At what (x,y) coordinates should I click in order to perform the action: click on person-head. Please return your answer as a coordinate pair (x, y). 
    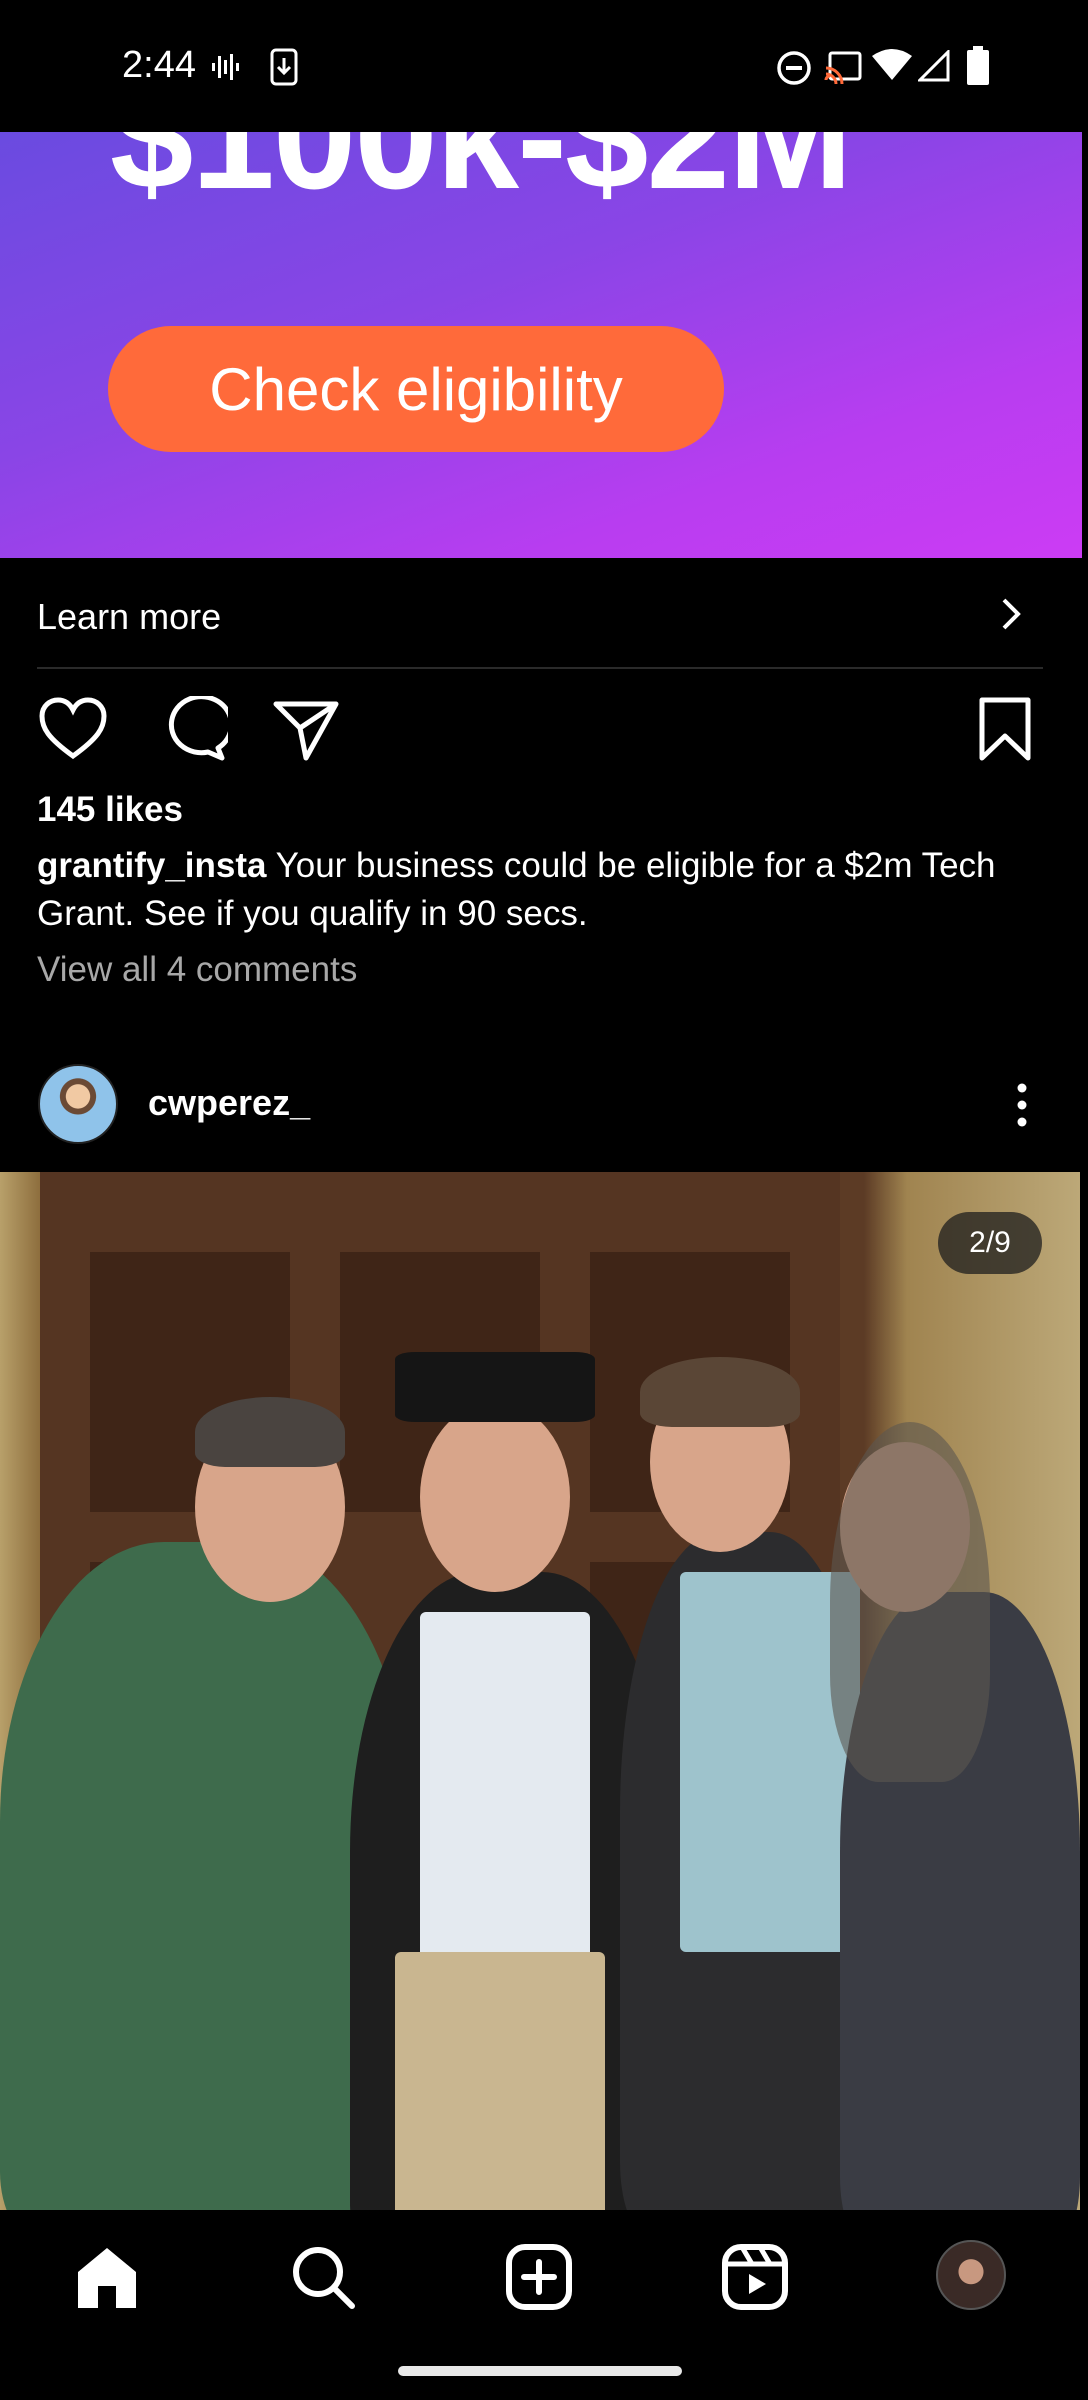
    Looking at the image, I should click on (495, 1497).